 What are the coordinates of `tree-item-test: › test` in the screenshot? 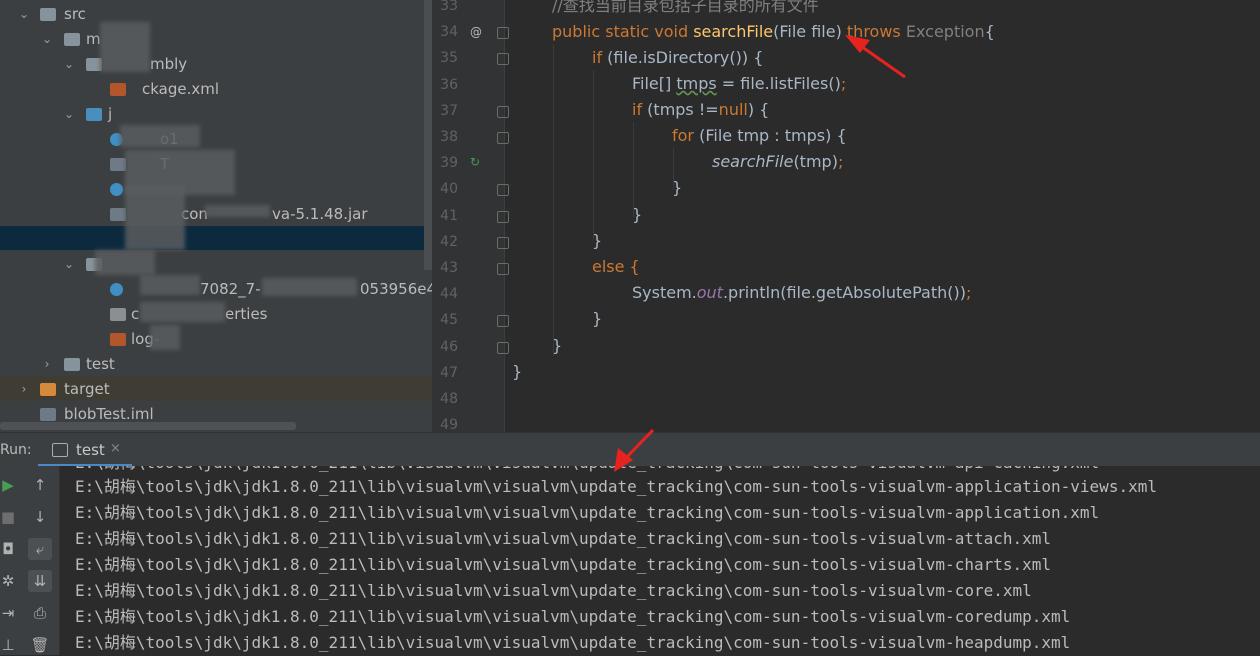 It's located at (216, 364).